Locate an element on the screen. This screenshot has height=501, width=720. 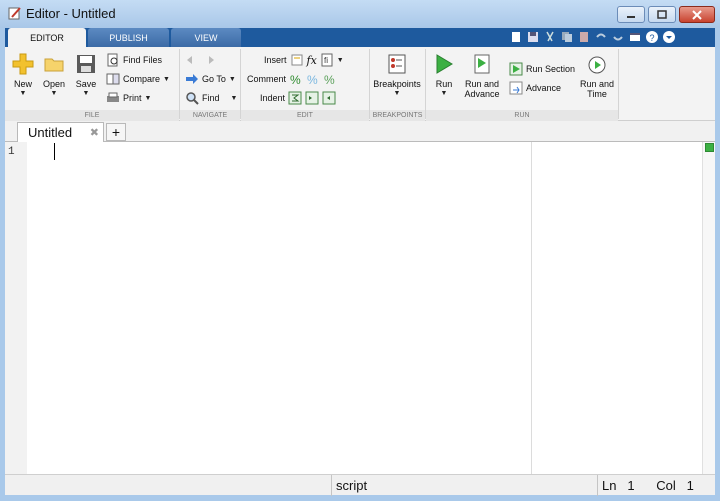
advance-button: Advance is located at coordinates (535, 88).